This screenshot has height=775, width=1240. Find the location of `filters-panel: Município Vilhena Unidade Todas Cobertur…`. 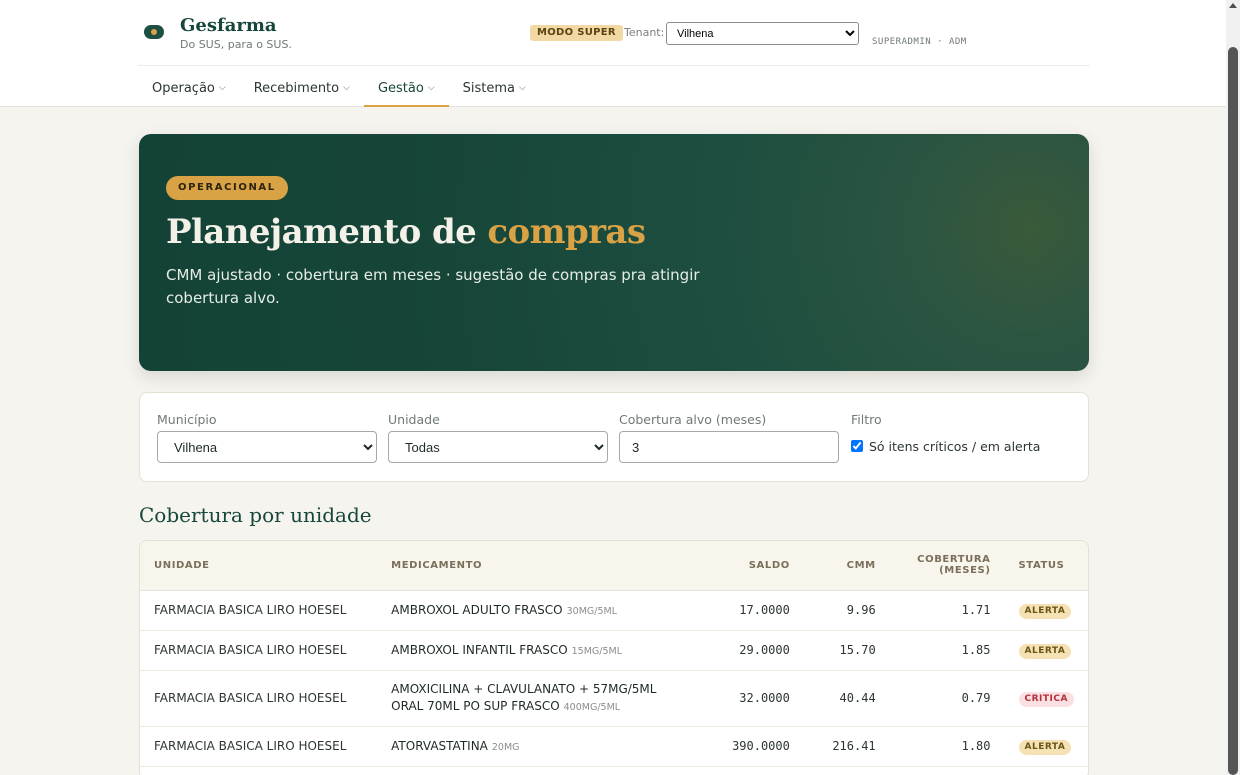

filters-panel: Município Vilhena Unidade Todas Cobertur… is located at coordinates (614, 437).